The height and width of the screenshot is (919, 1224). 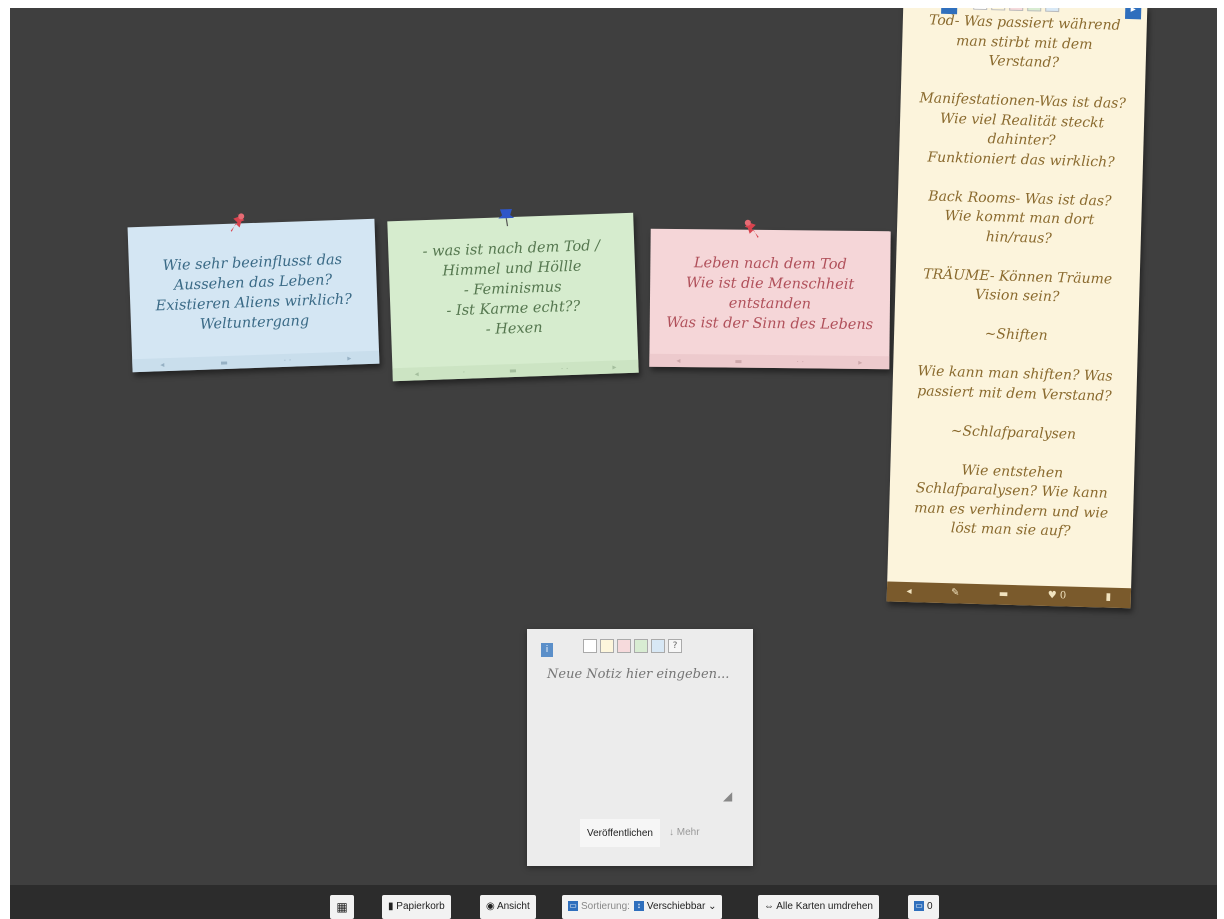 I want to click on publish-button: Veröffentlichen, so click(x=620, y=833).